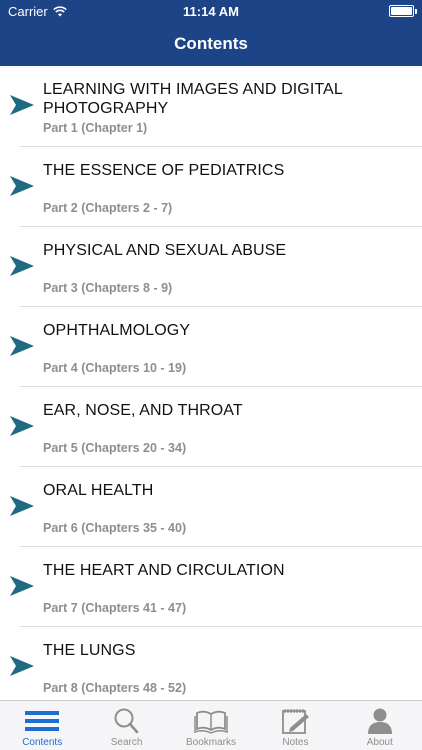  Describe the element at coordinates (108, 287) in the screenshot. I see `row-subtitle: Part 3 (Chapters 8 - 9)` at that location.